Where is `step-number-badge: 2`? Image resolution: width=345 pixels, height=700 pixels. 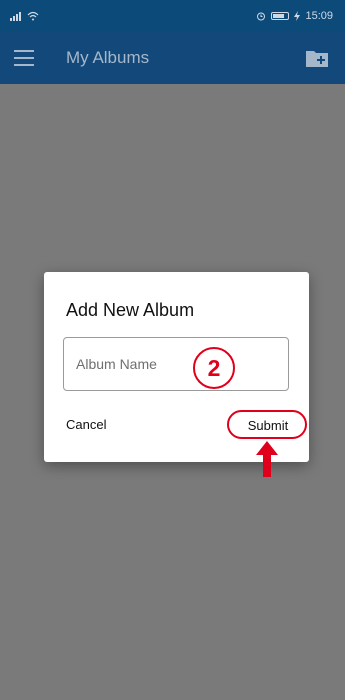
step-number-badge: 2 is located at coordinates (214, 368).